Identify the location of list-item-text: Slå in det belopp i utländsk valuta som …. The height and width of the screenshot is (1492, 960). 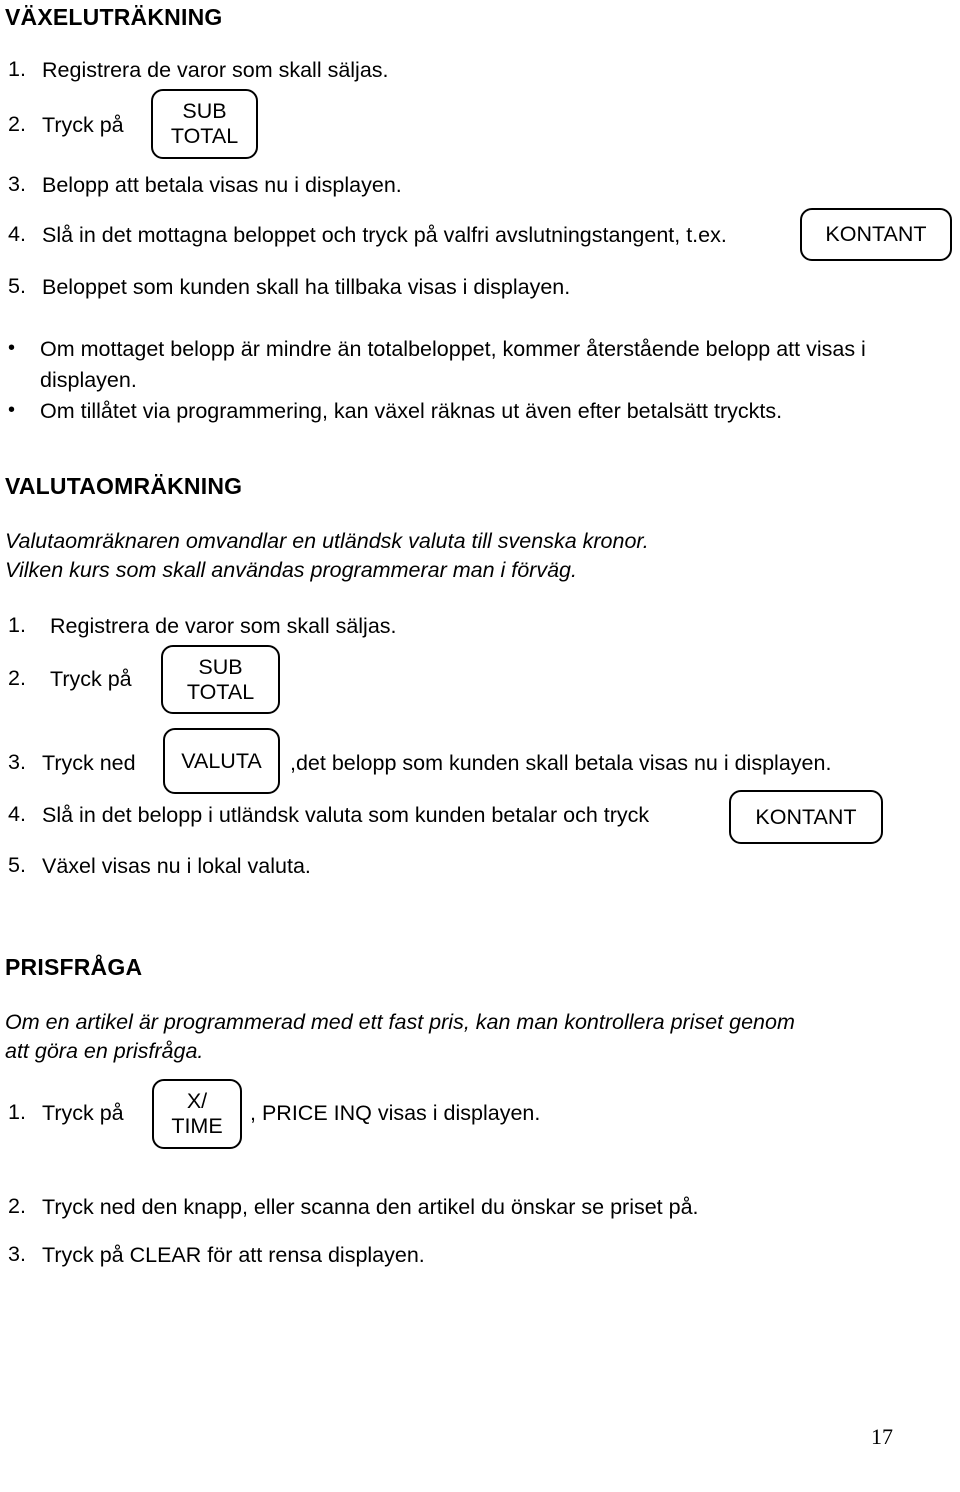
(346, 815).